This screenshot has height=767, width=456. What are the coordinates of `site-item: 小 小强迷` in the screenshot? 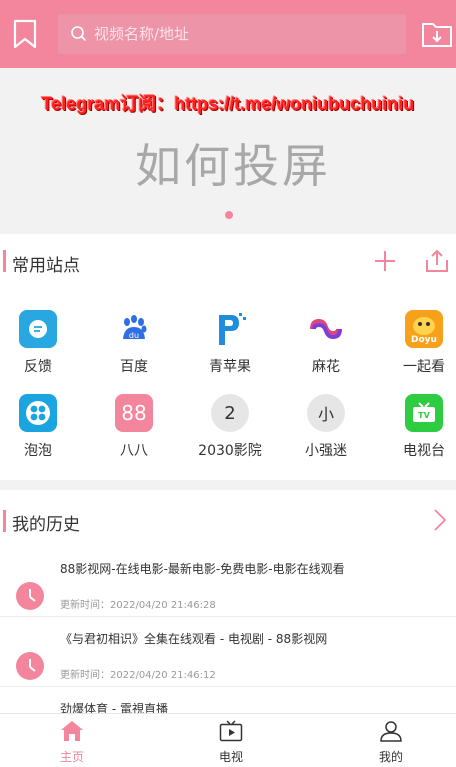 It's located at (326, 427).